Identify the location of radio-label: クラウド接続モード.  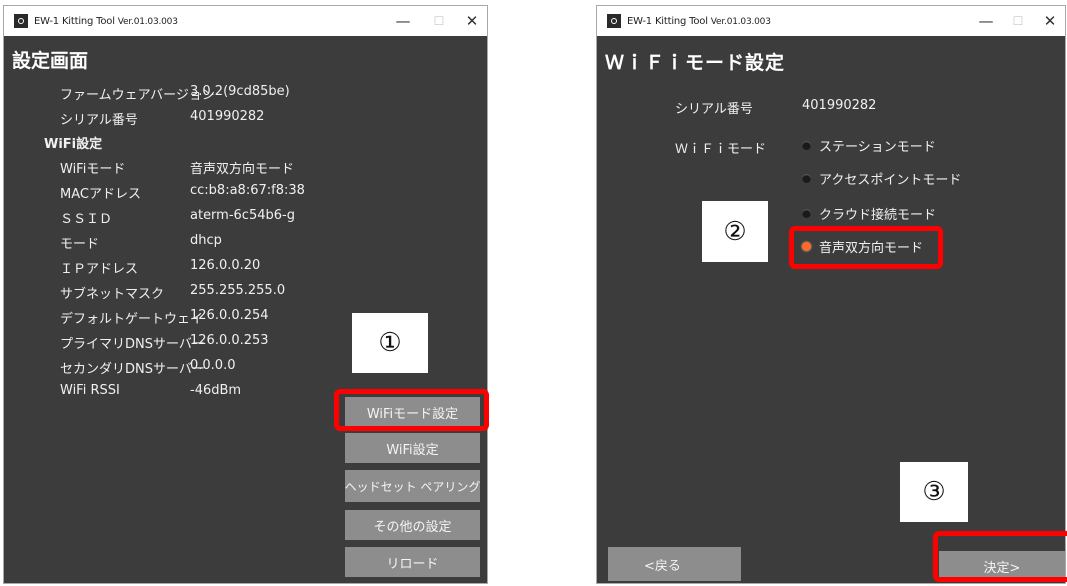
(878, 215).